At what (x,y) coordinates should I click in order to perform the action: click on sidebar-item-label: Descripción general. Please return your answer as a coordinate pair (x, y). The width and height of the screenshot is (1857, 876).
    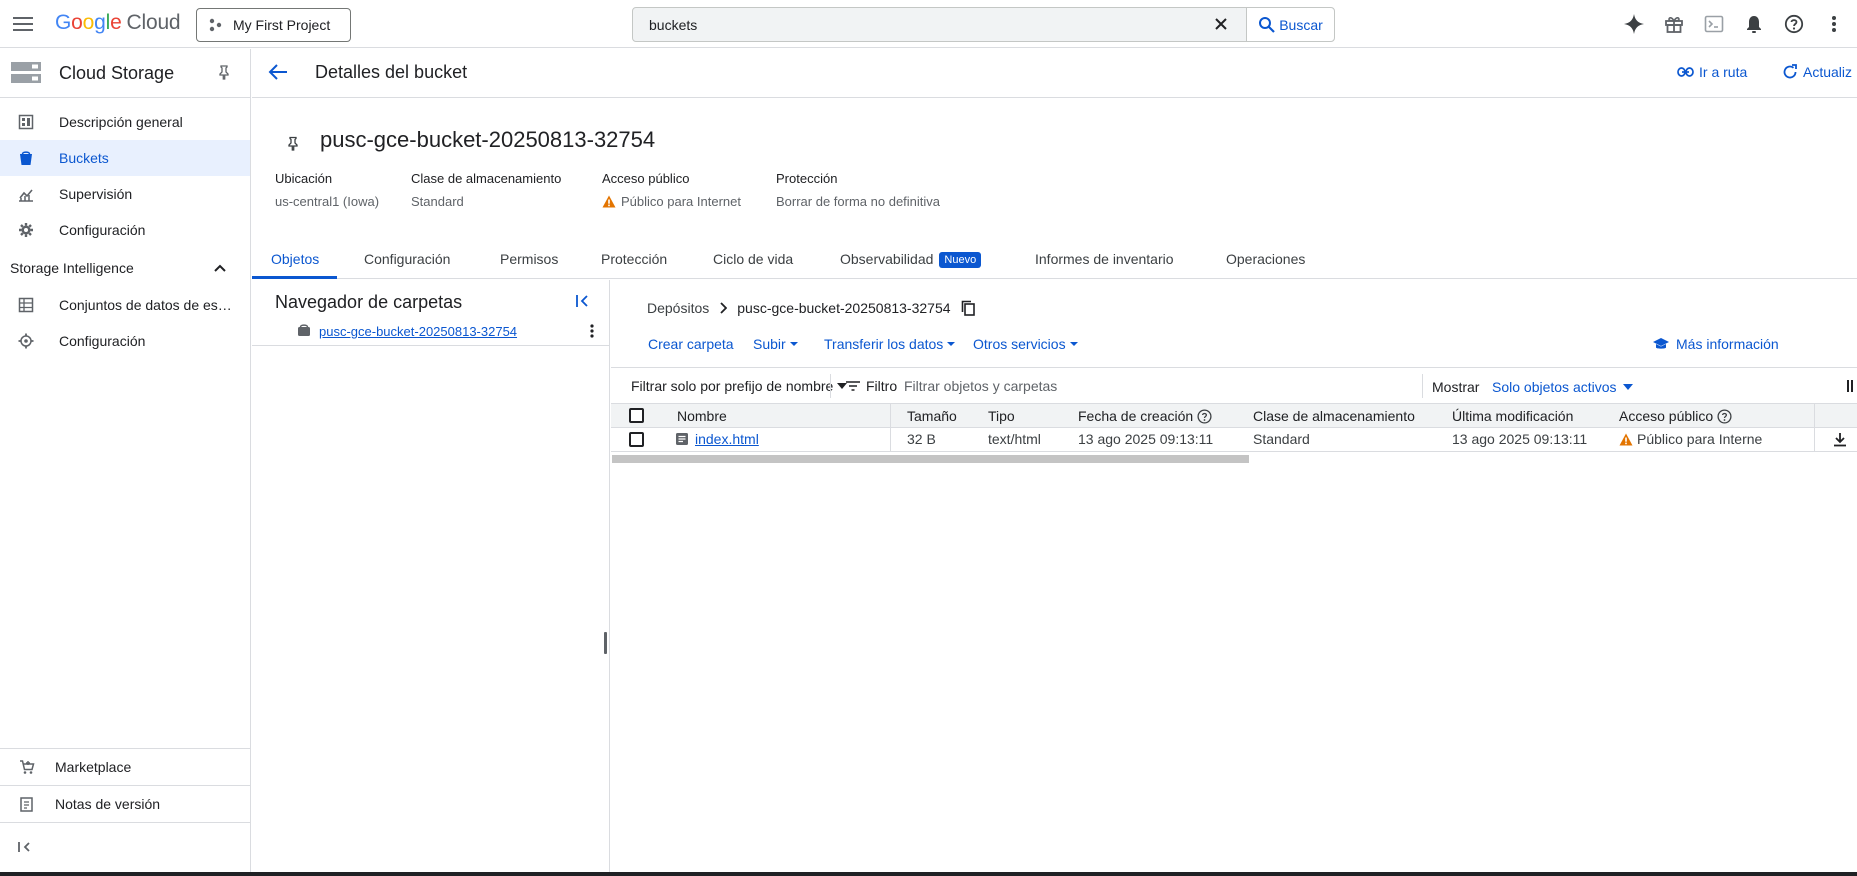
    Looking at the image, I should click on (121, 122).